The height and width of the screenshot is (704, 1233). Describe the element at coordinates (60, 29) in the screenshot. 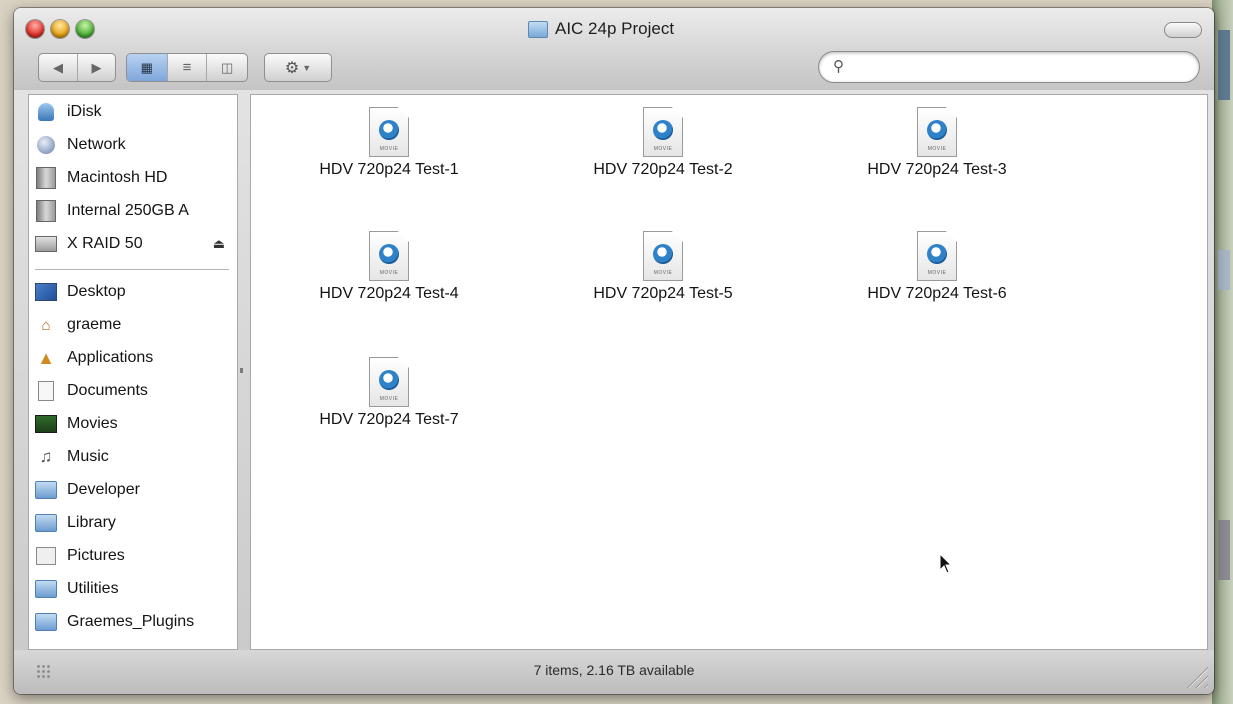

I see `minimize-window-button` at that location.